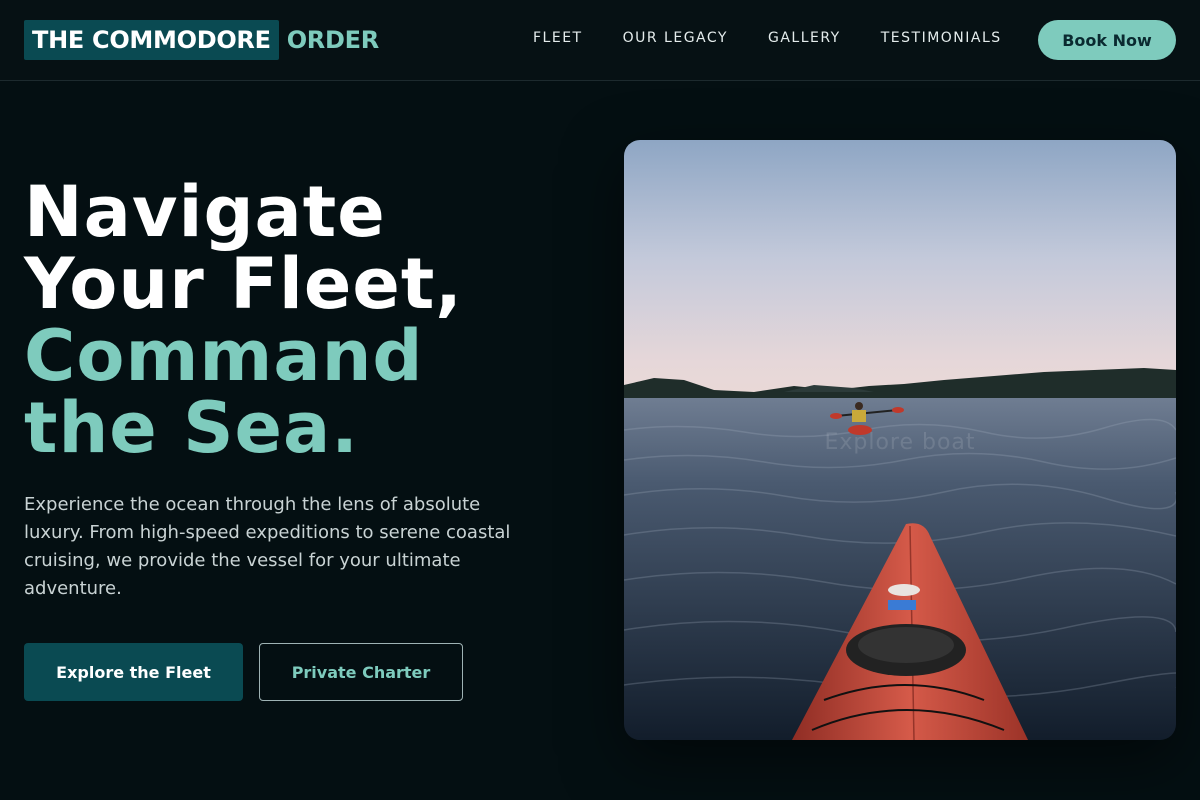 The image size is (1200, 800). Describe the element at coordinates (361, 672) in the screenshot. I see `private-charter-button: Private Charter` at that location.